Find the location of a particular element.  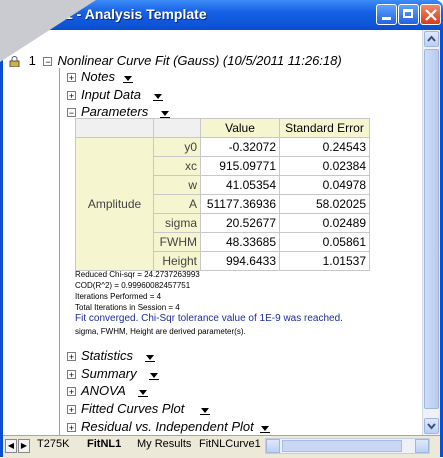

tree-item-summary: + Summary is located at coordinates (113, 373).